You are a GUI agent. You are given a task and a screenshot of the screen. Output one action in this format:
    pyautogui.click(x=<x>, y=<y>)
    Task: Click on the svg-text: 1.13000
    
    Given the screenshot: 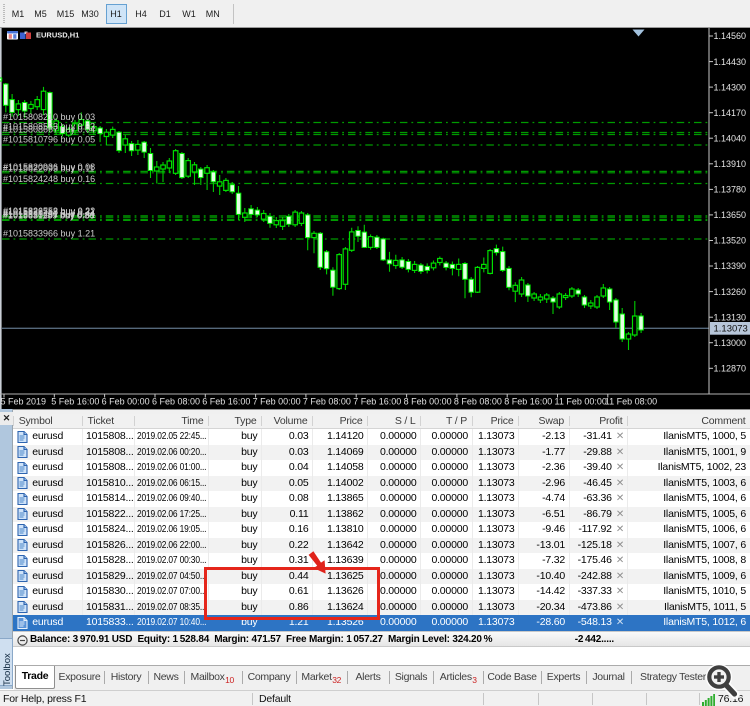 What is the action you would take?
    pyautogui.click(x=730, y=343)
    